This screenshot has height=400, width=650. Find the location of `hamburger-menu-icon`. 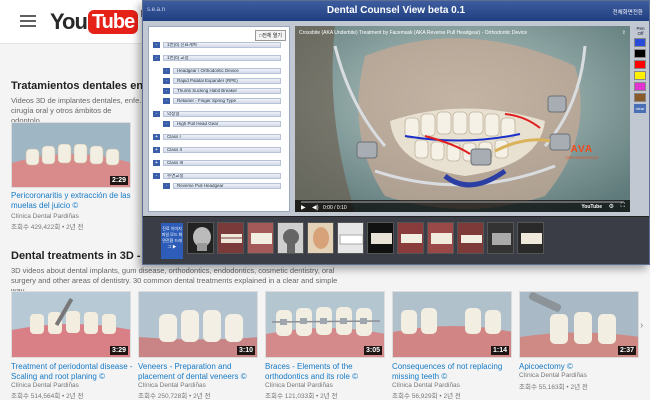

hamburger-menu-icon is located at coordinates (28, 21).